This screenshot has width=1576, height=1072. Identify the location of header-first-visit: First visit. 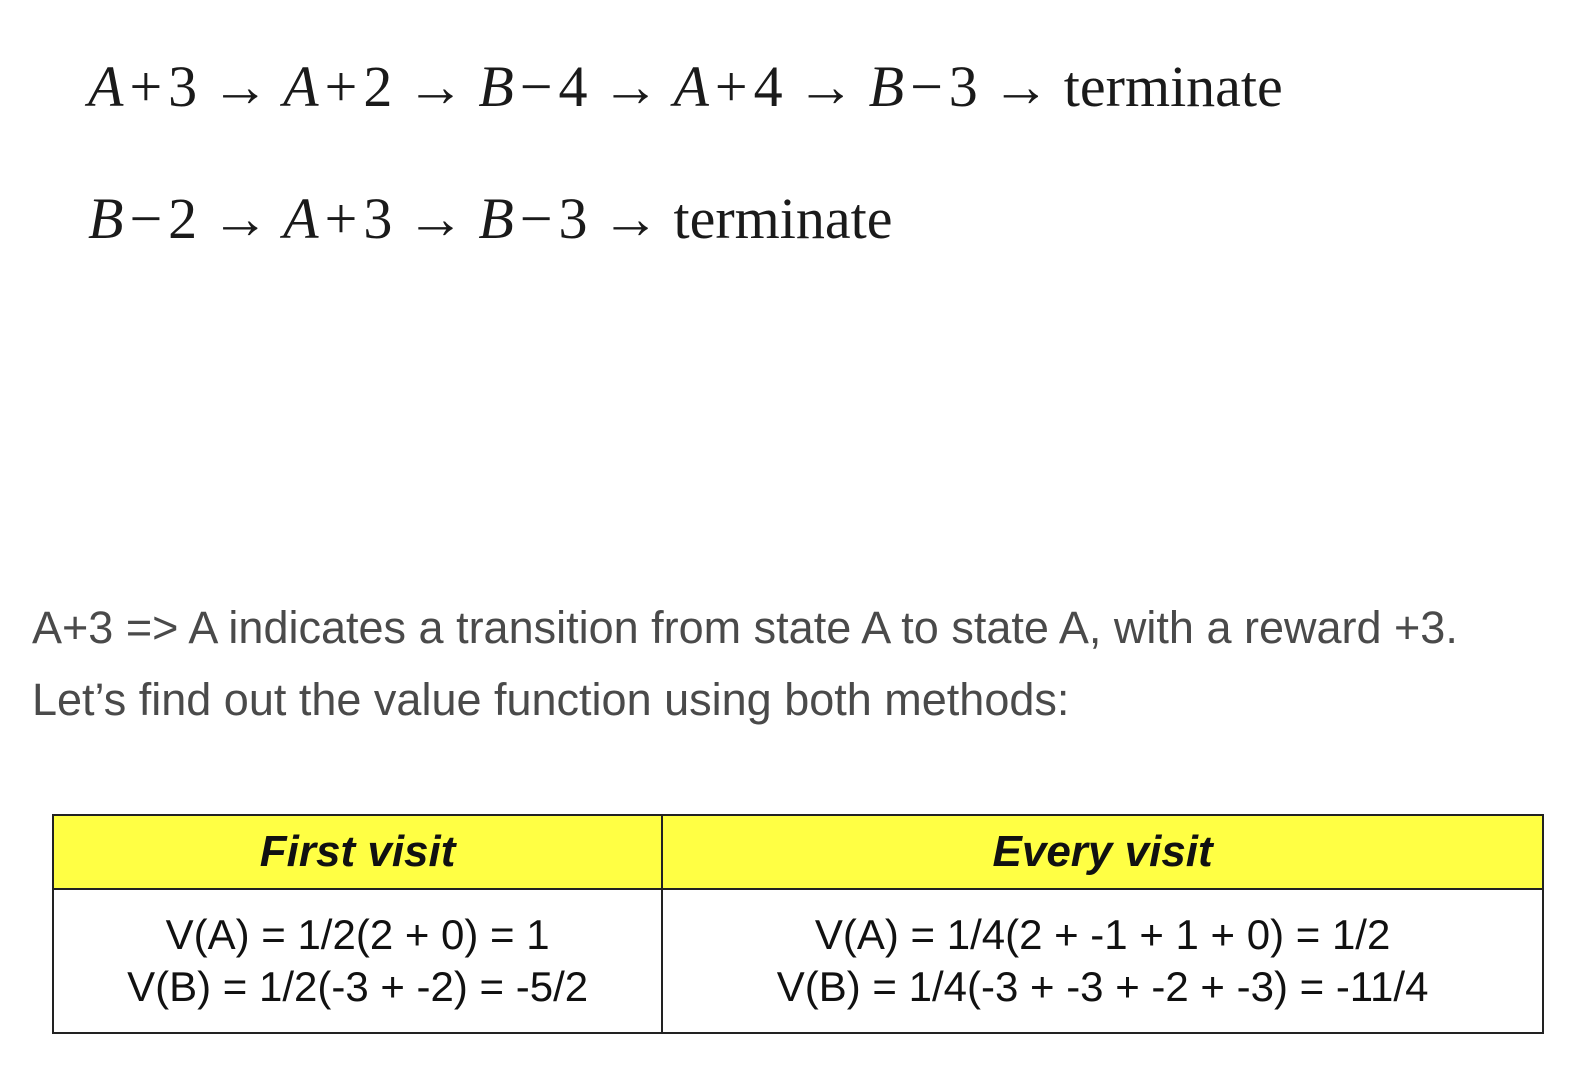
(357, 852).